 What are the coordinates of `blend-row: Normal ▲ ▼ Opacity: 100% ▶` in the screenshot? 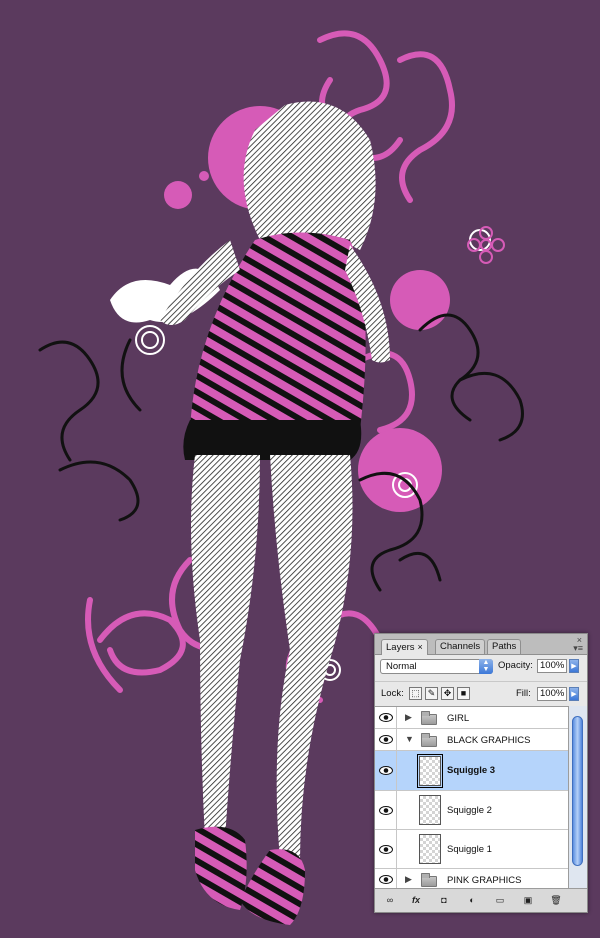 It's located at (481, 667).